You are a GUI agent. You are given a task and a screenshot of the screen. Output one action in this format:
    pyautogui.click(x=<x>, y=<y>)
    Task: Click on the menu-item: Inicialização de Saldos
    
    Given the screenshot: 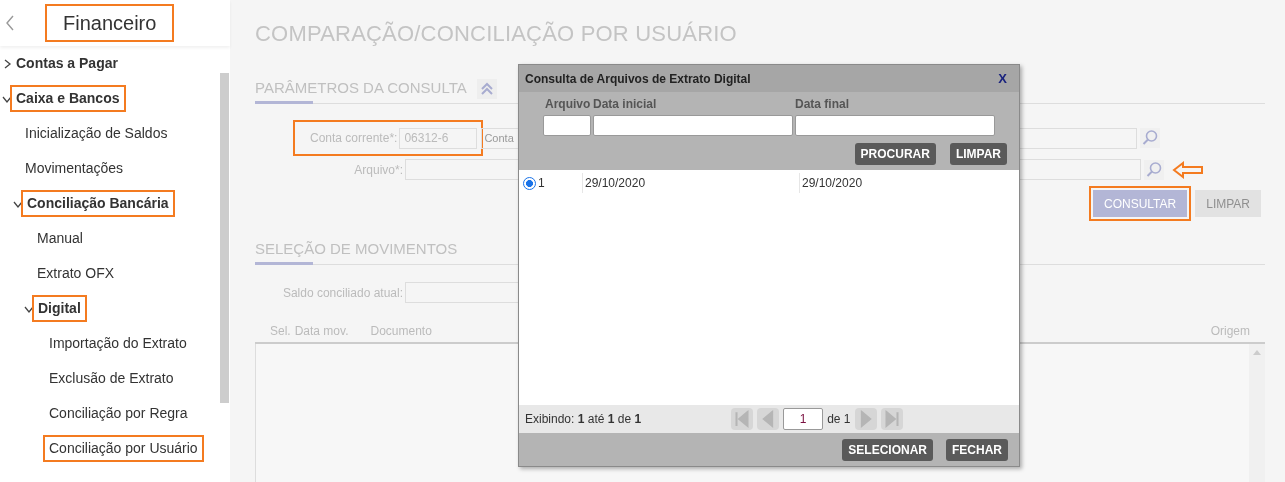 What is the action you would take?
    pyautogui.click(x=96, y=133)
    